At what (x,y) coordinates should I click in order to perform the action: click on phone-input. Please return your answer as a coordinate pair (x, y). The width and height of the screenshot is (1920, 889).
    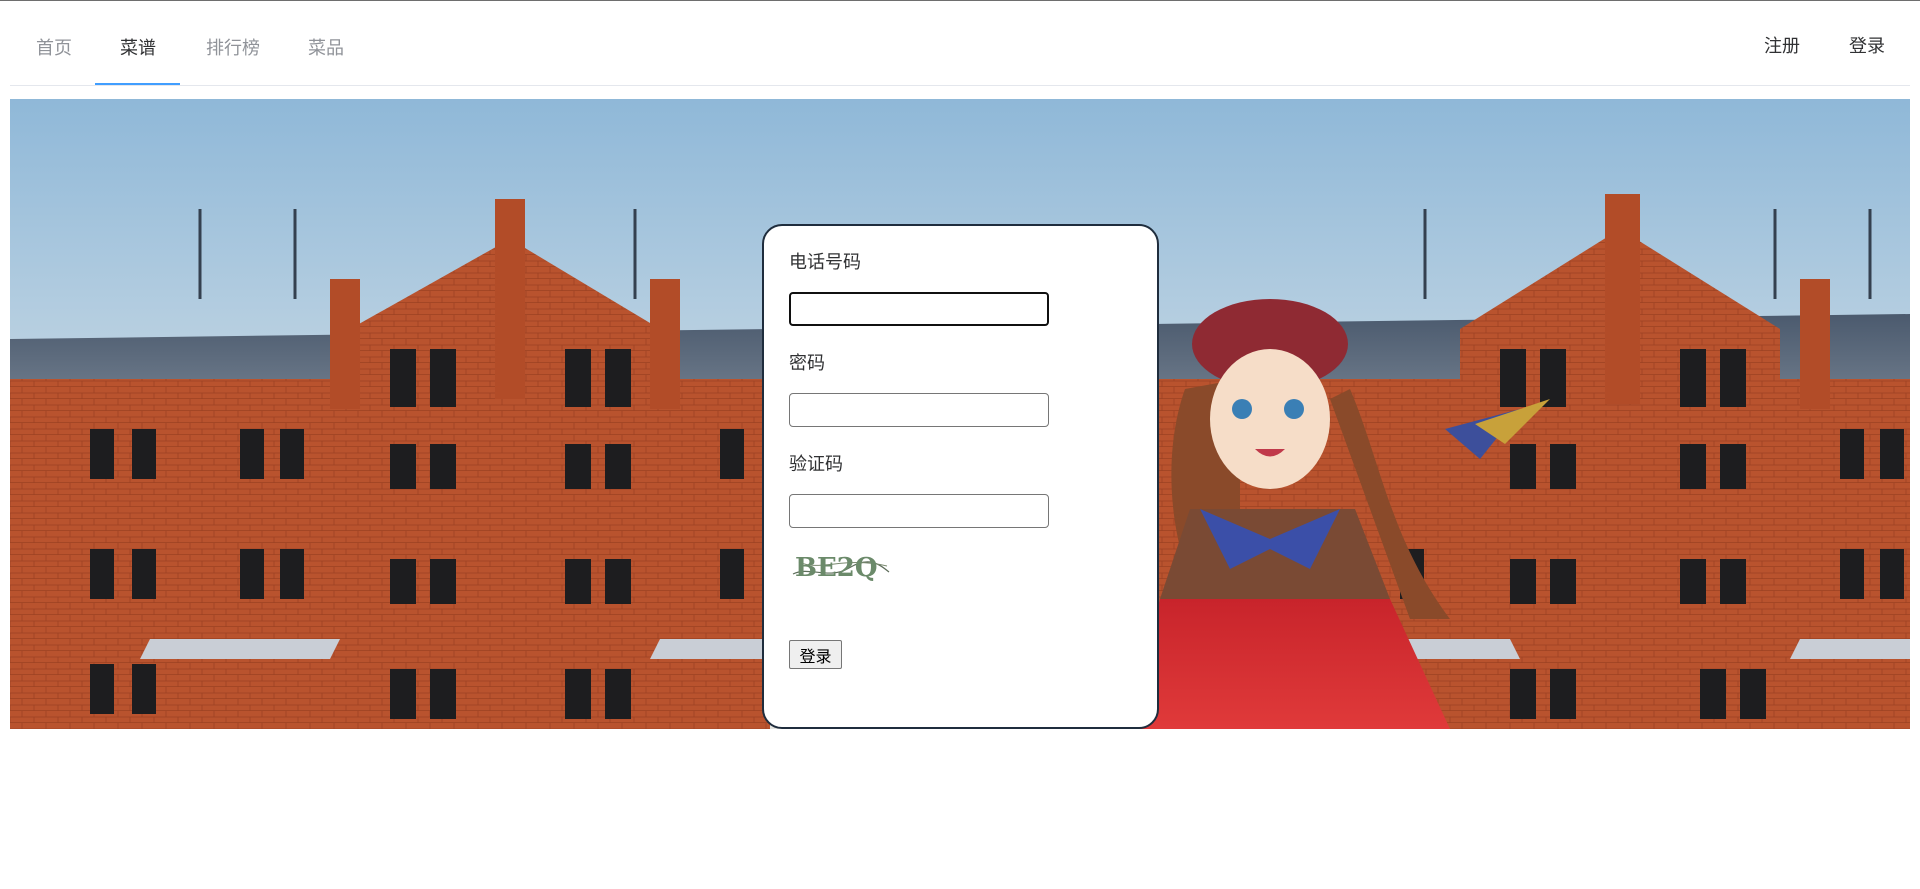
    Looking at the image, I should click on (919, 309).